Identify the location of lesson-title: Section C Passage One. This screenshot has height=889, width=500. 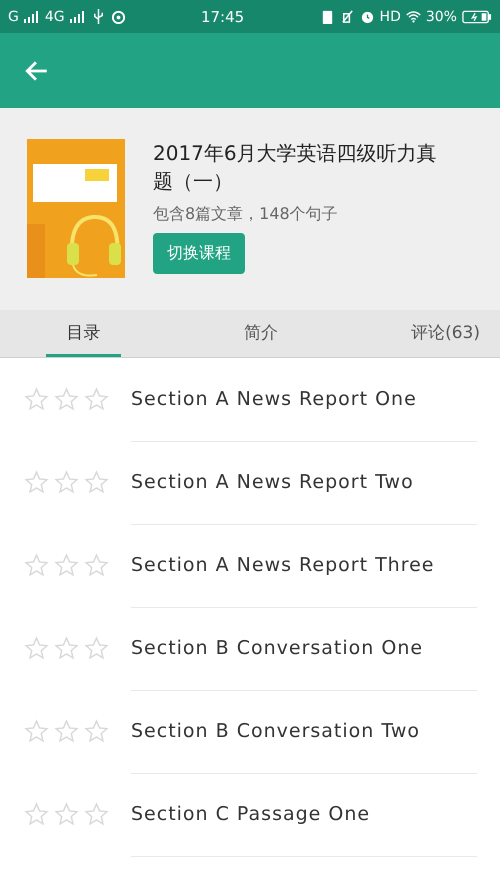
(304, 814).